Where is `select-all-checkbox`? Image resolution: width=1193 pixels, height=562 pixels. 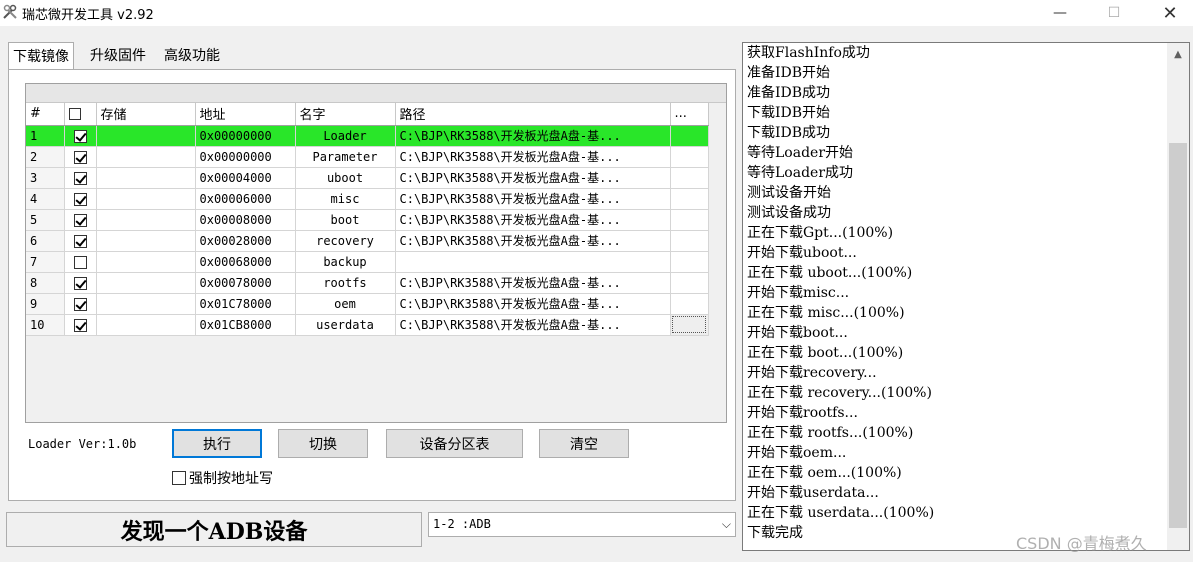
select-all-checkbox is located at coordinates (74, 113).